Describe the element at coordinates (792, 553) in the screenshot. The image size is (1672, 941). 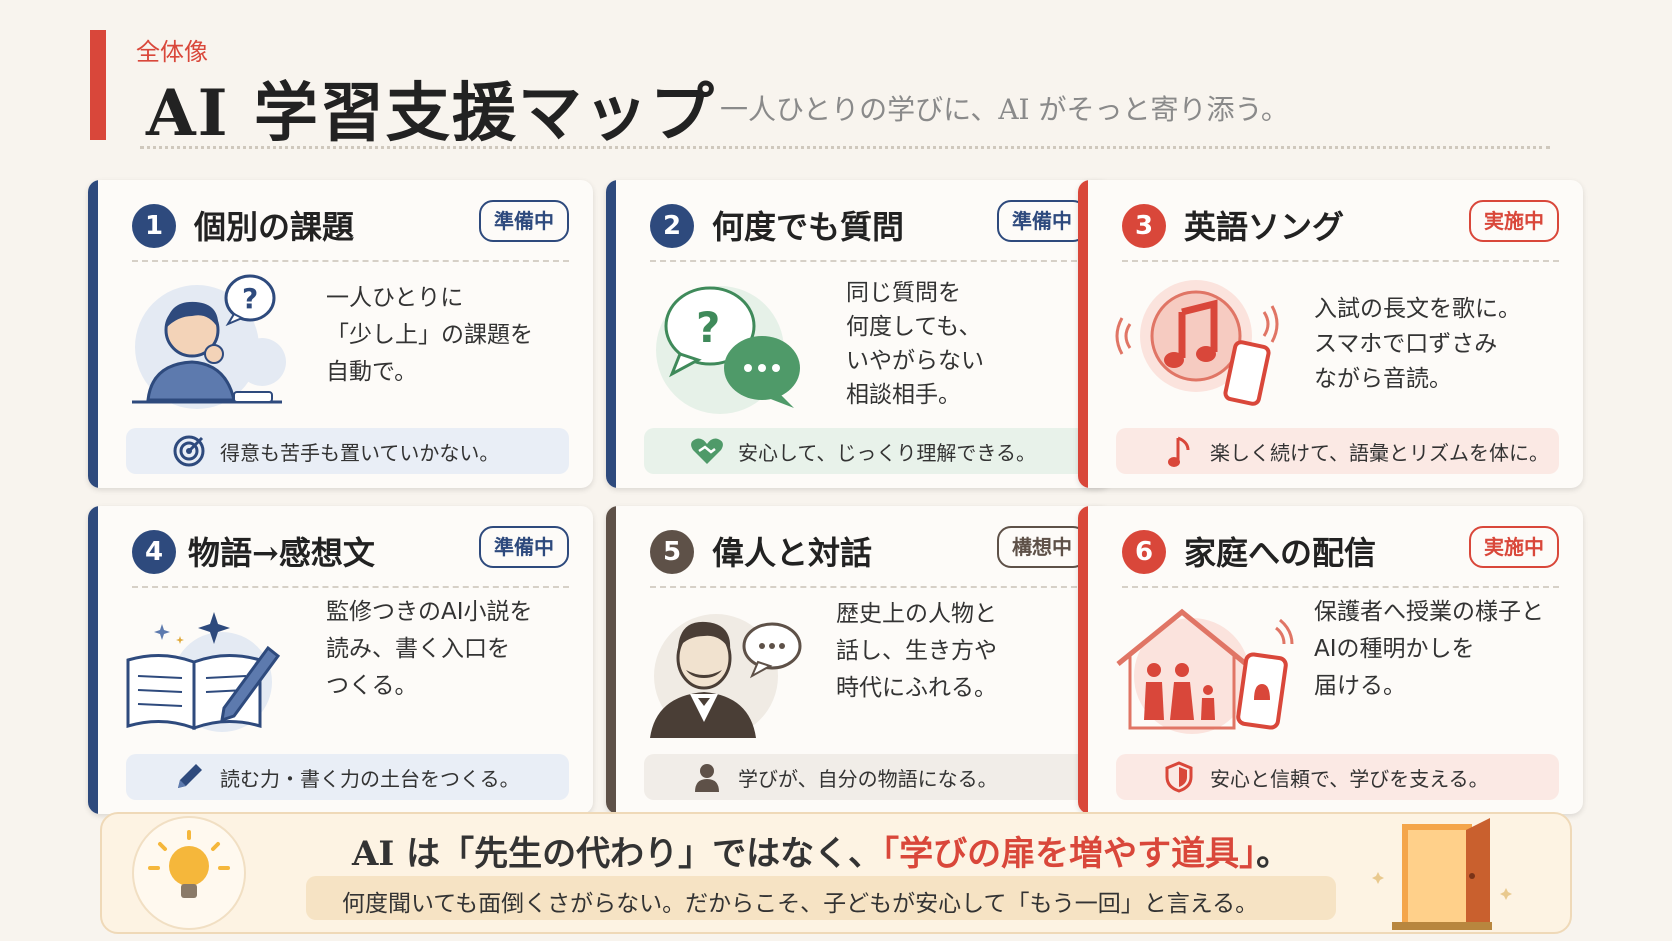
I see `card-title: 偉人と対話` at that location.